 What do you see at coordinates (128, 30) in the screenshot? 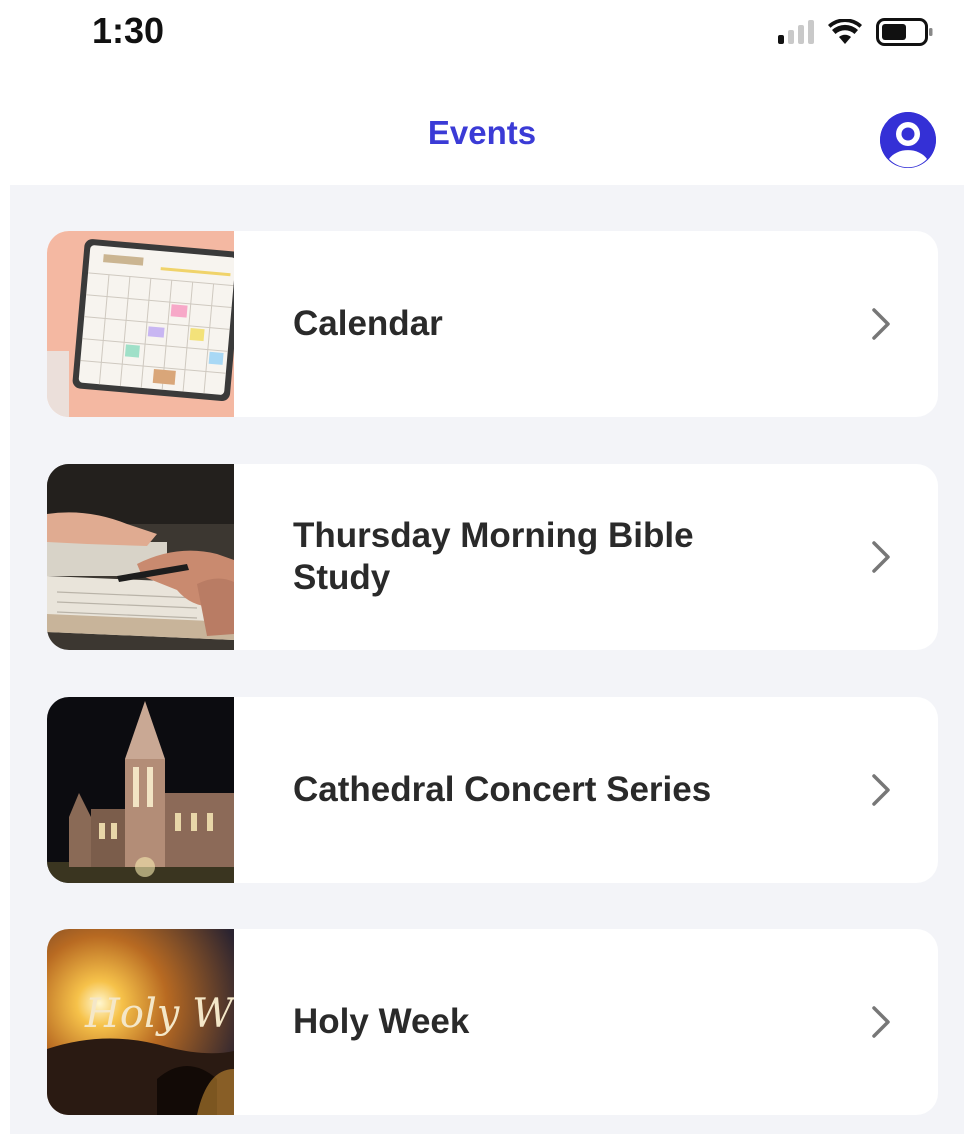
I see `status-time: 1:30` at bounding box center [128, 30].